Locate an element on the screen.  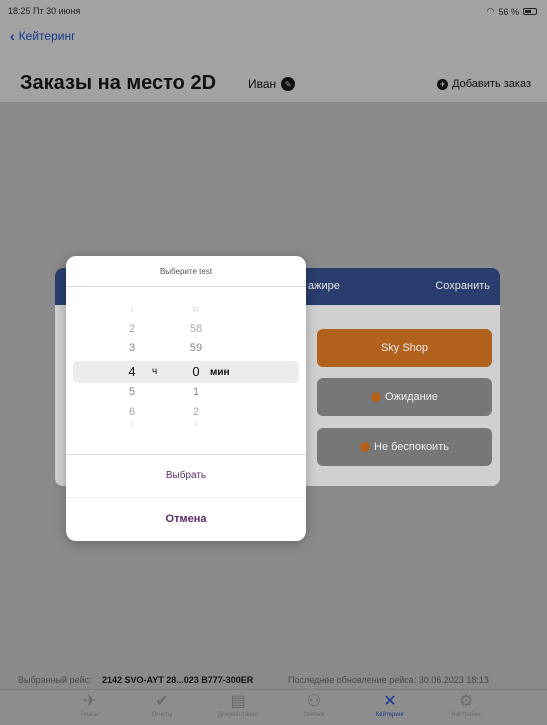
settings-icon: ⚙ is located at coordinates (466, 701).